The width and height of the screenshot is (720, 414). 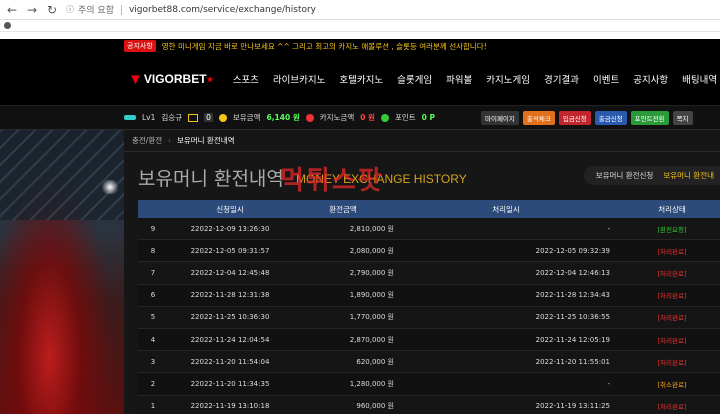 What do you see at coordinates (211, 179) in the screenshot?
I see `page-title: 보유머니 환전내역` at bounding box center [211, 179].